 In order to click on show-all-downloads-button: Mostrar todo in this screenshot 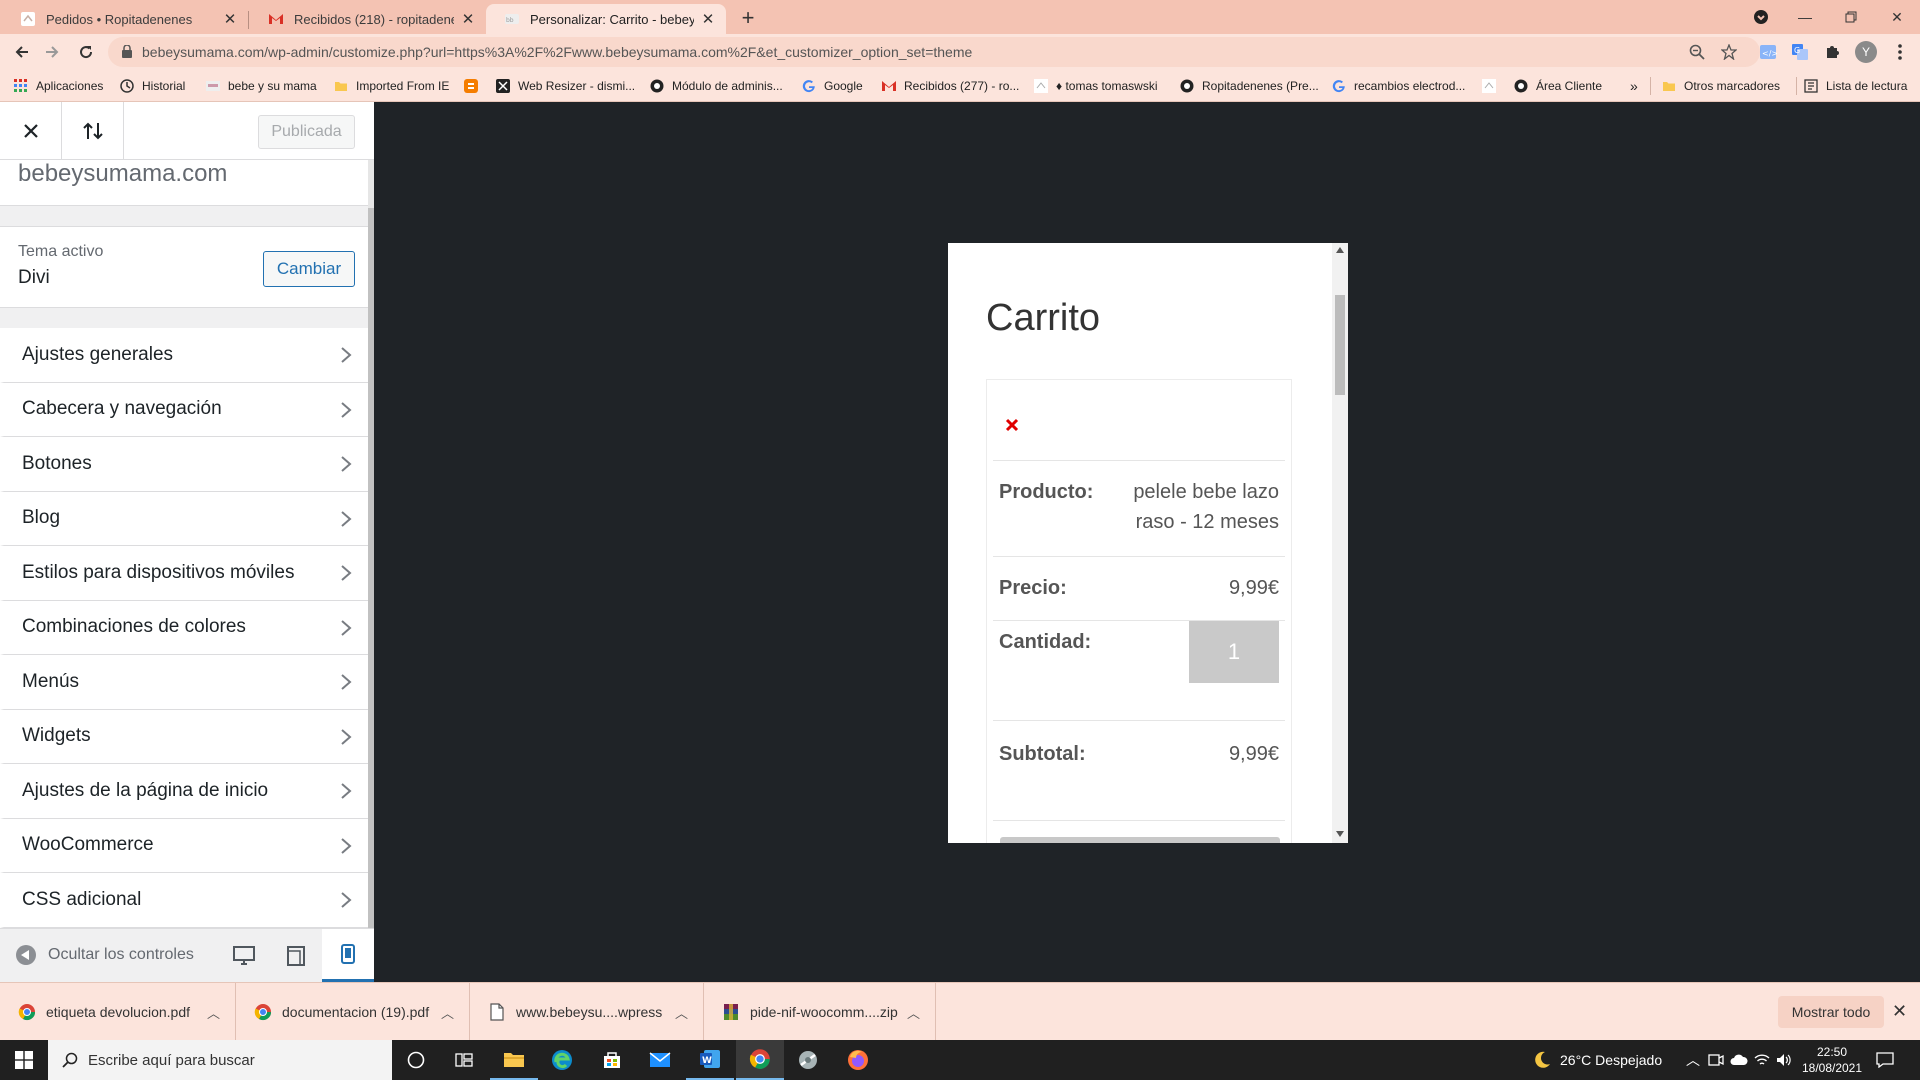, I will do `click(1831, 1012)`.